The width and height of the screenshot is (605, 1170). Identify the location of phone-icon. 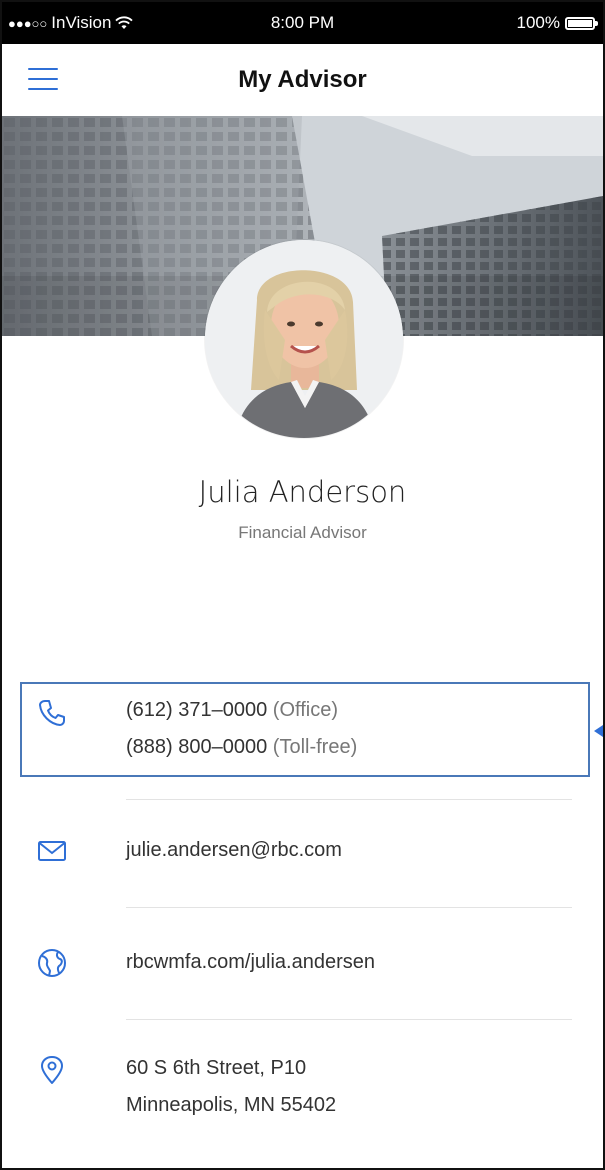
(52, 713).